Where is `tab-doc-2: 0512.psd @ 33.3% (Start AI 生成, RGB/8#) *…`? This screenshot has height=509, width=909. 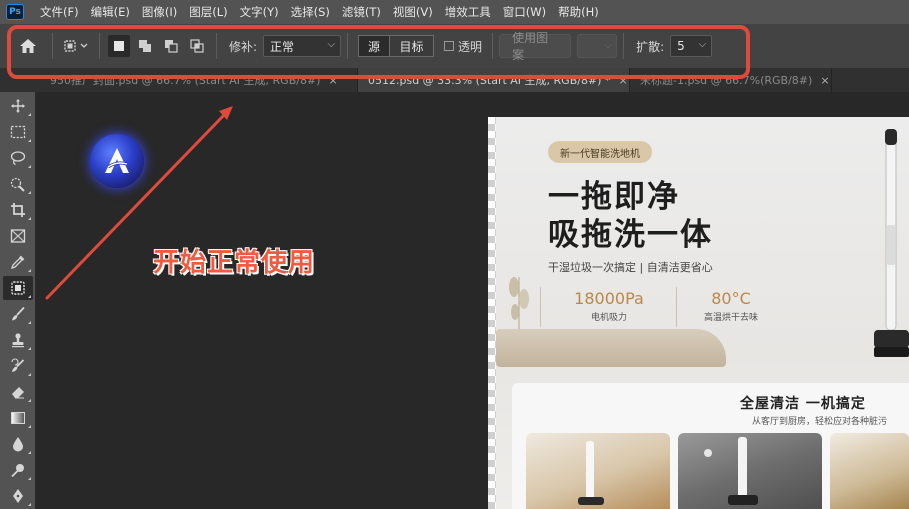 tab-doc-2: 0512.psd @ 33.3% (Start AI 生成, RGB/8#) *… is located at coordinates (494, 80).